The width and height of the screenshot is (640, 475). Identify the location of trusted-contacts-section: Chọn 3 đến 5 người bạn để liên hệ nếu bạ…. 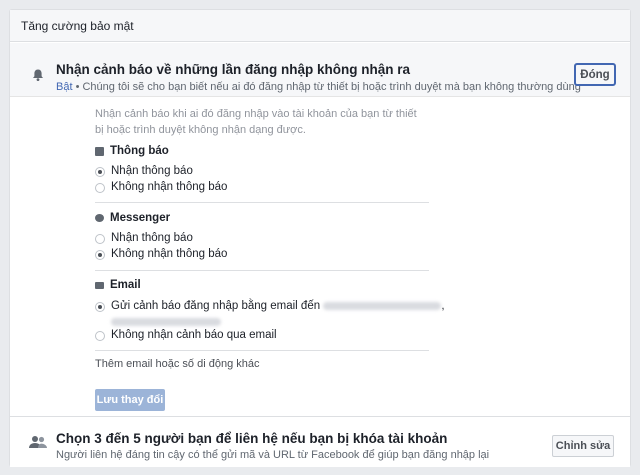
(320, 441).